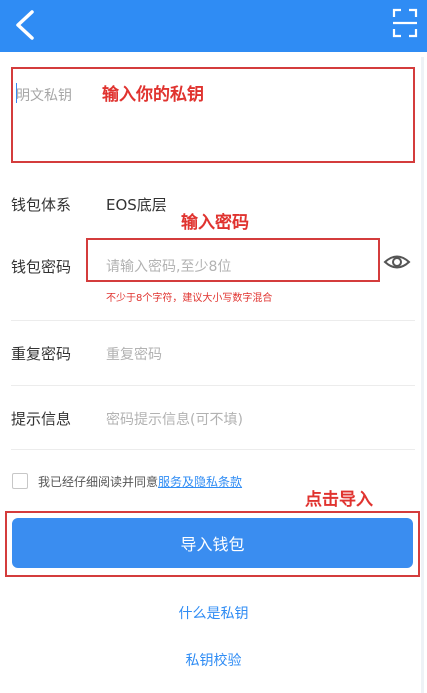 This screenshot has width=427, height=693. I want to click on what-is-key-link: 什么是私钥, so click(213, 613).